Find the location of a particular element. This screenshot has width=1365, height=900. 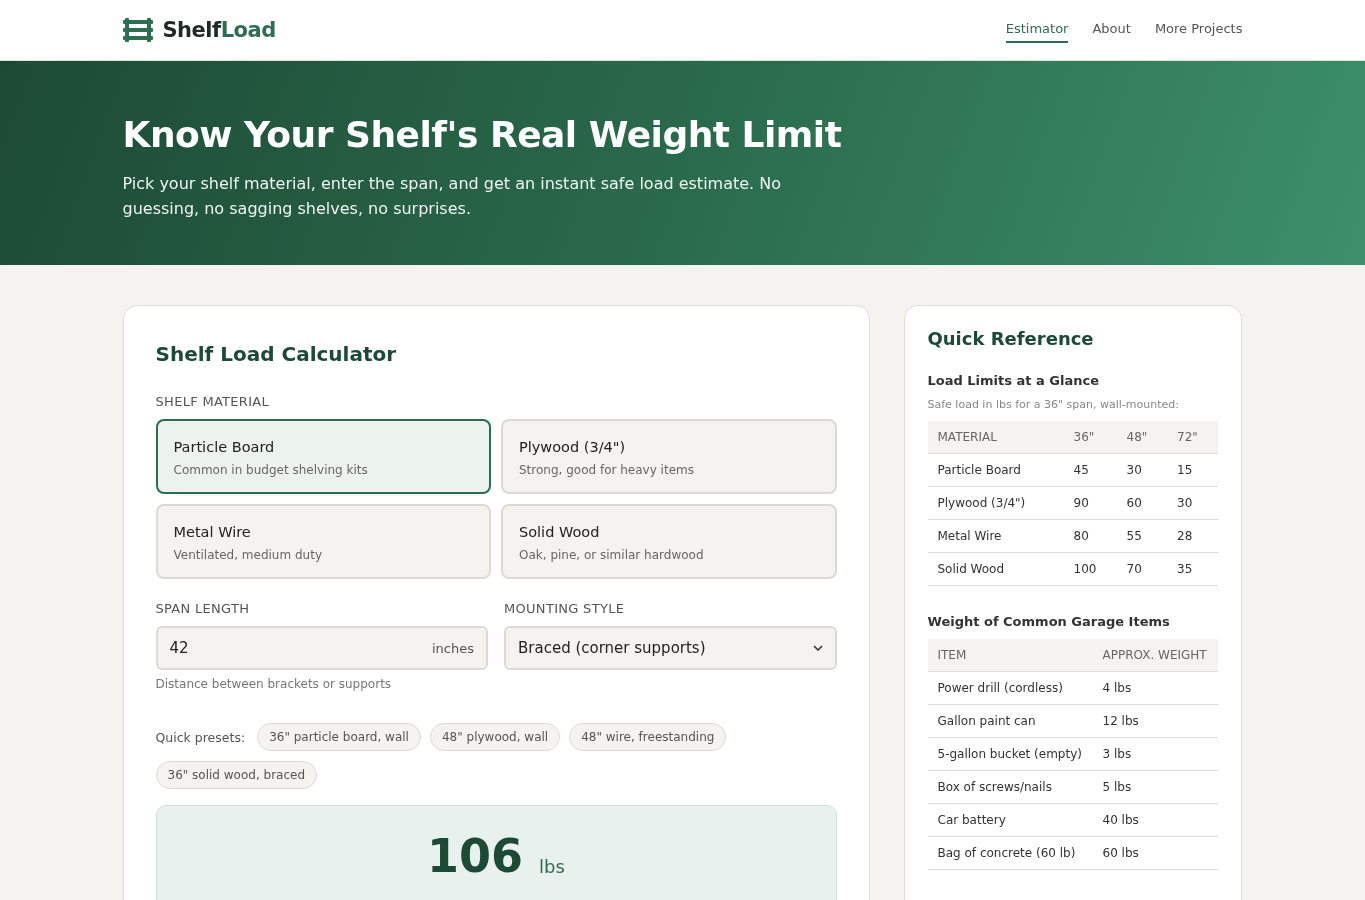

table-cell: Box of screws/nails is located at coordinates (1010, 787).